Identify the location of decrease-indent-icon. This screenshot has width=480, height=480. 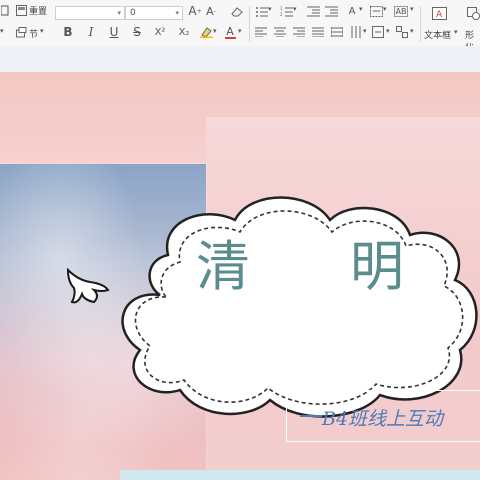
(313, 11).